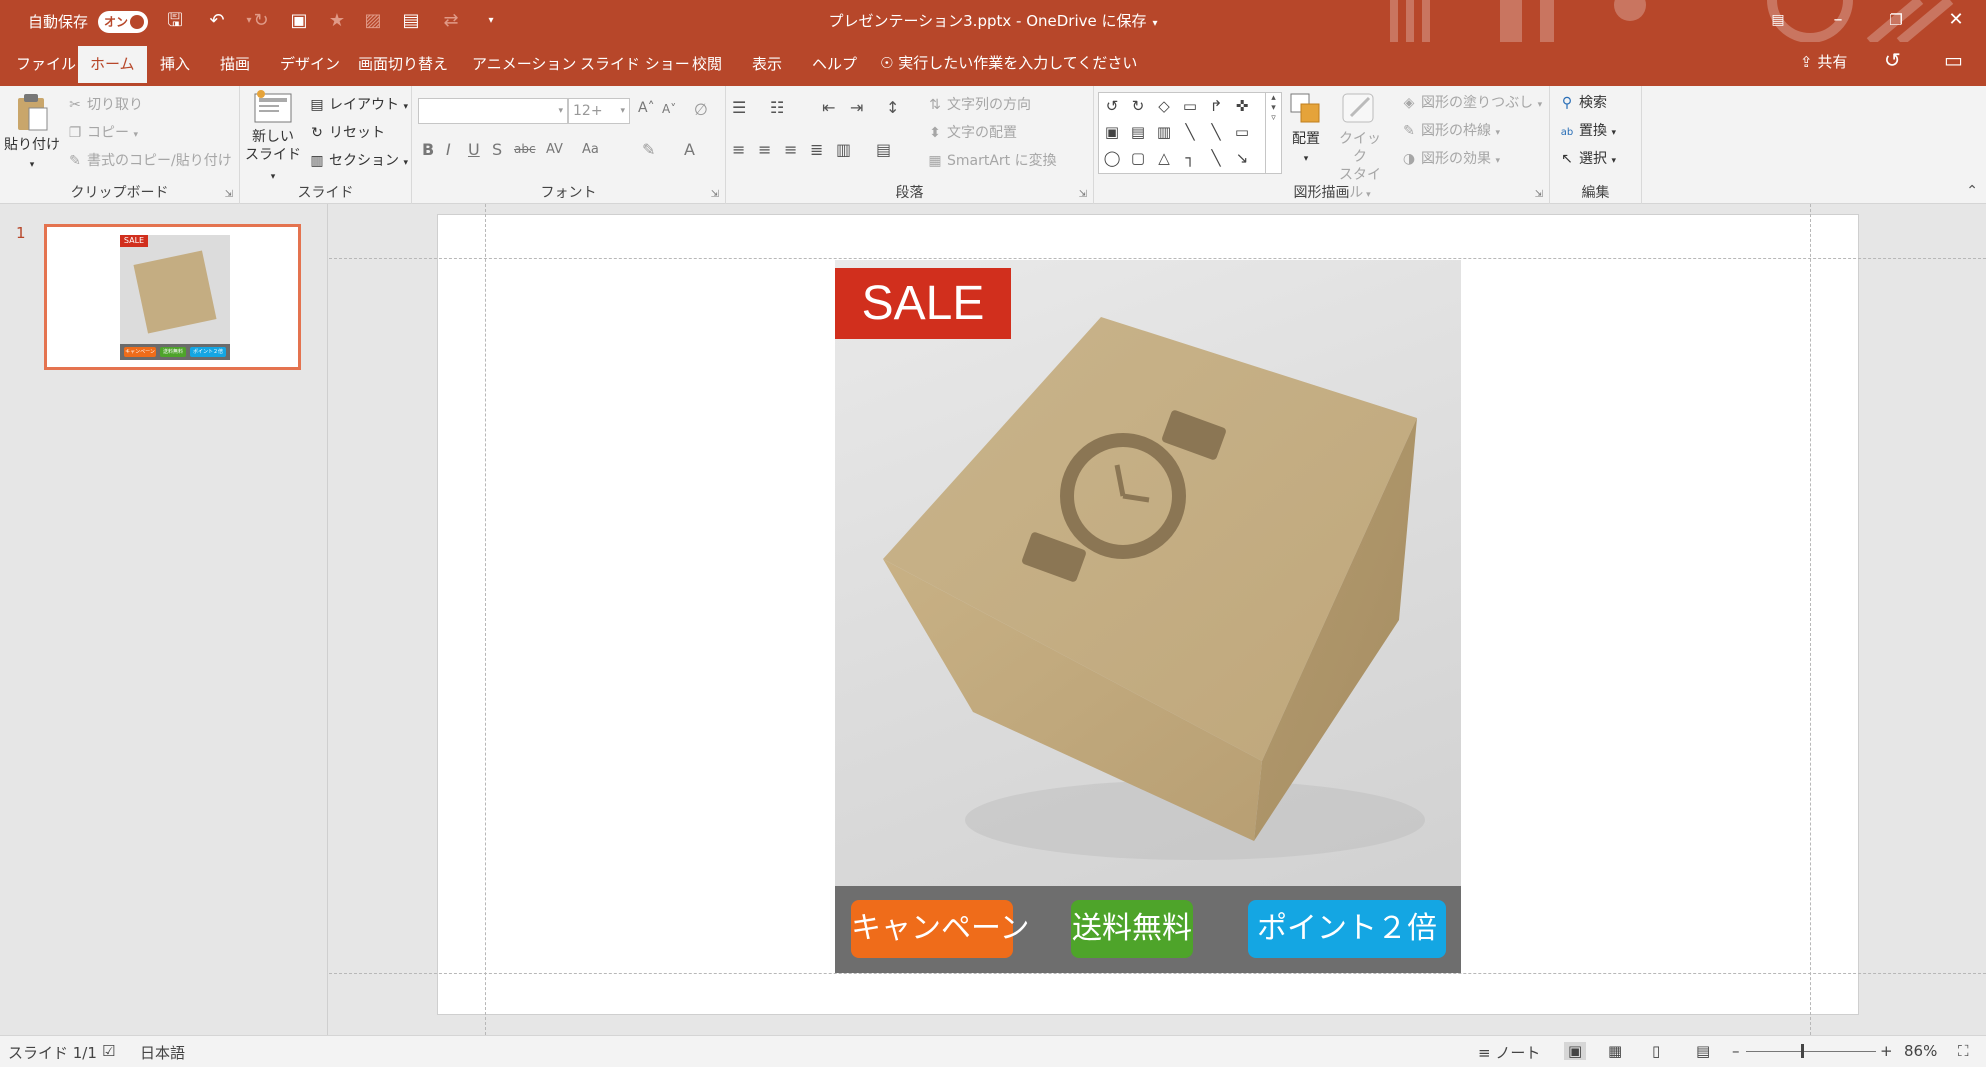 Image resolution: width=1986 pixels, height=1067 pixels. What do you see at coordinates (1656, 1051) in the screenshot?
I see `reading-view-icon: ▯` at bounding box center [1656, 1051].